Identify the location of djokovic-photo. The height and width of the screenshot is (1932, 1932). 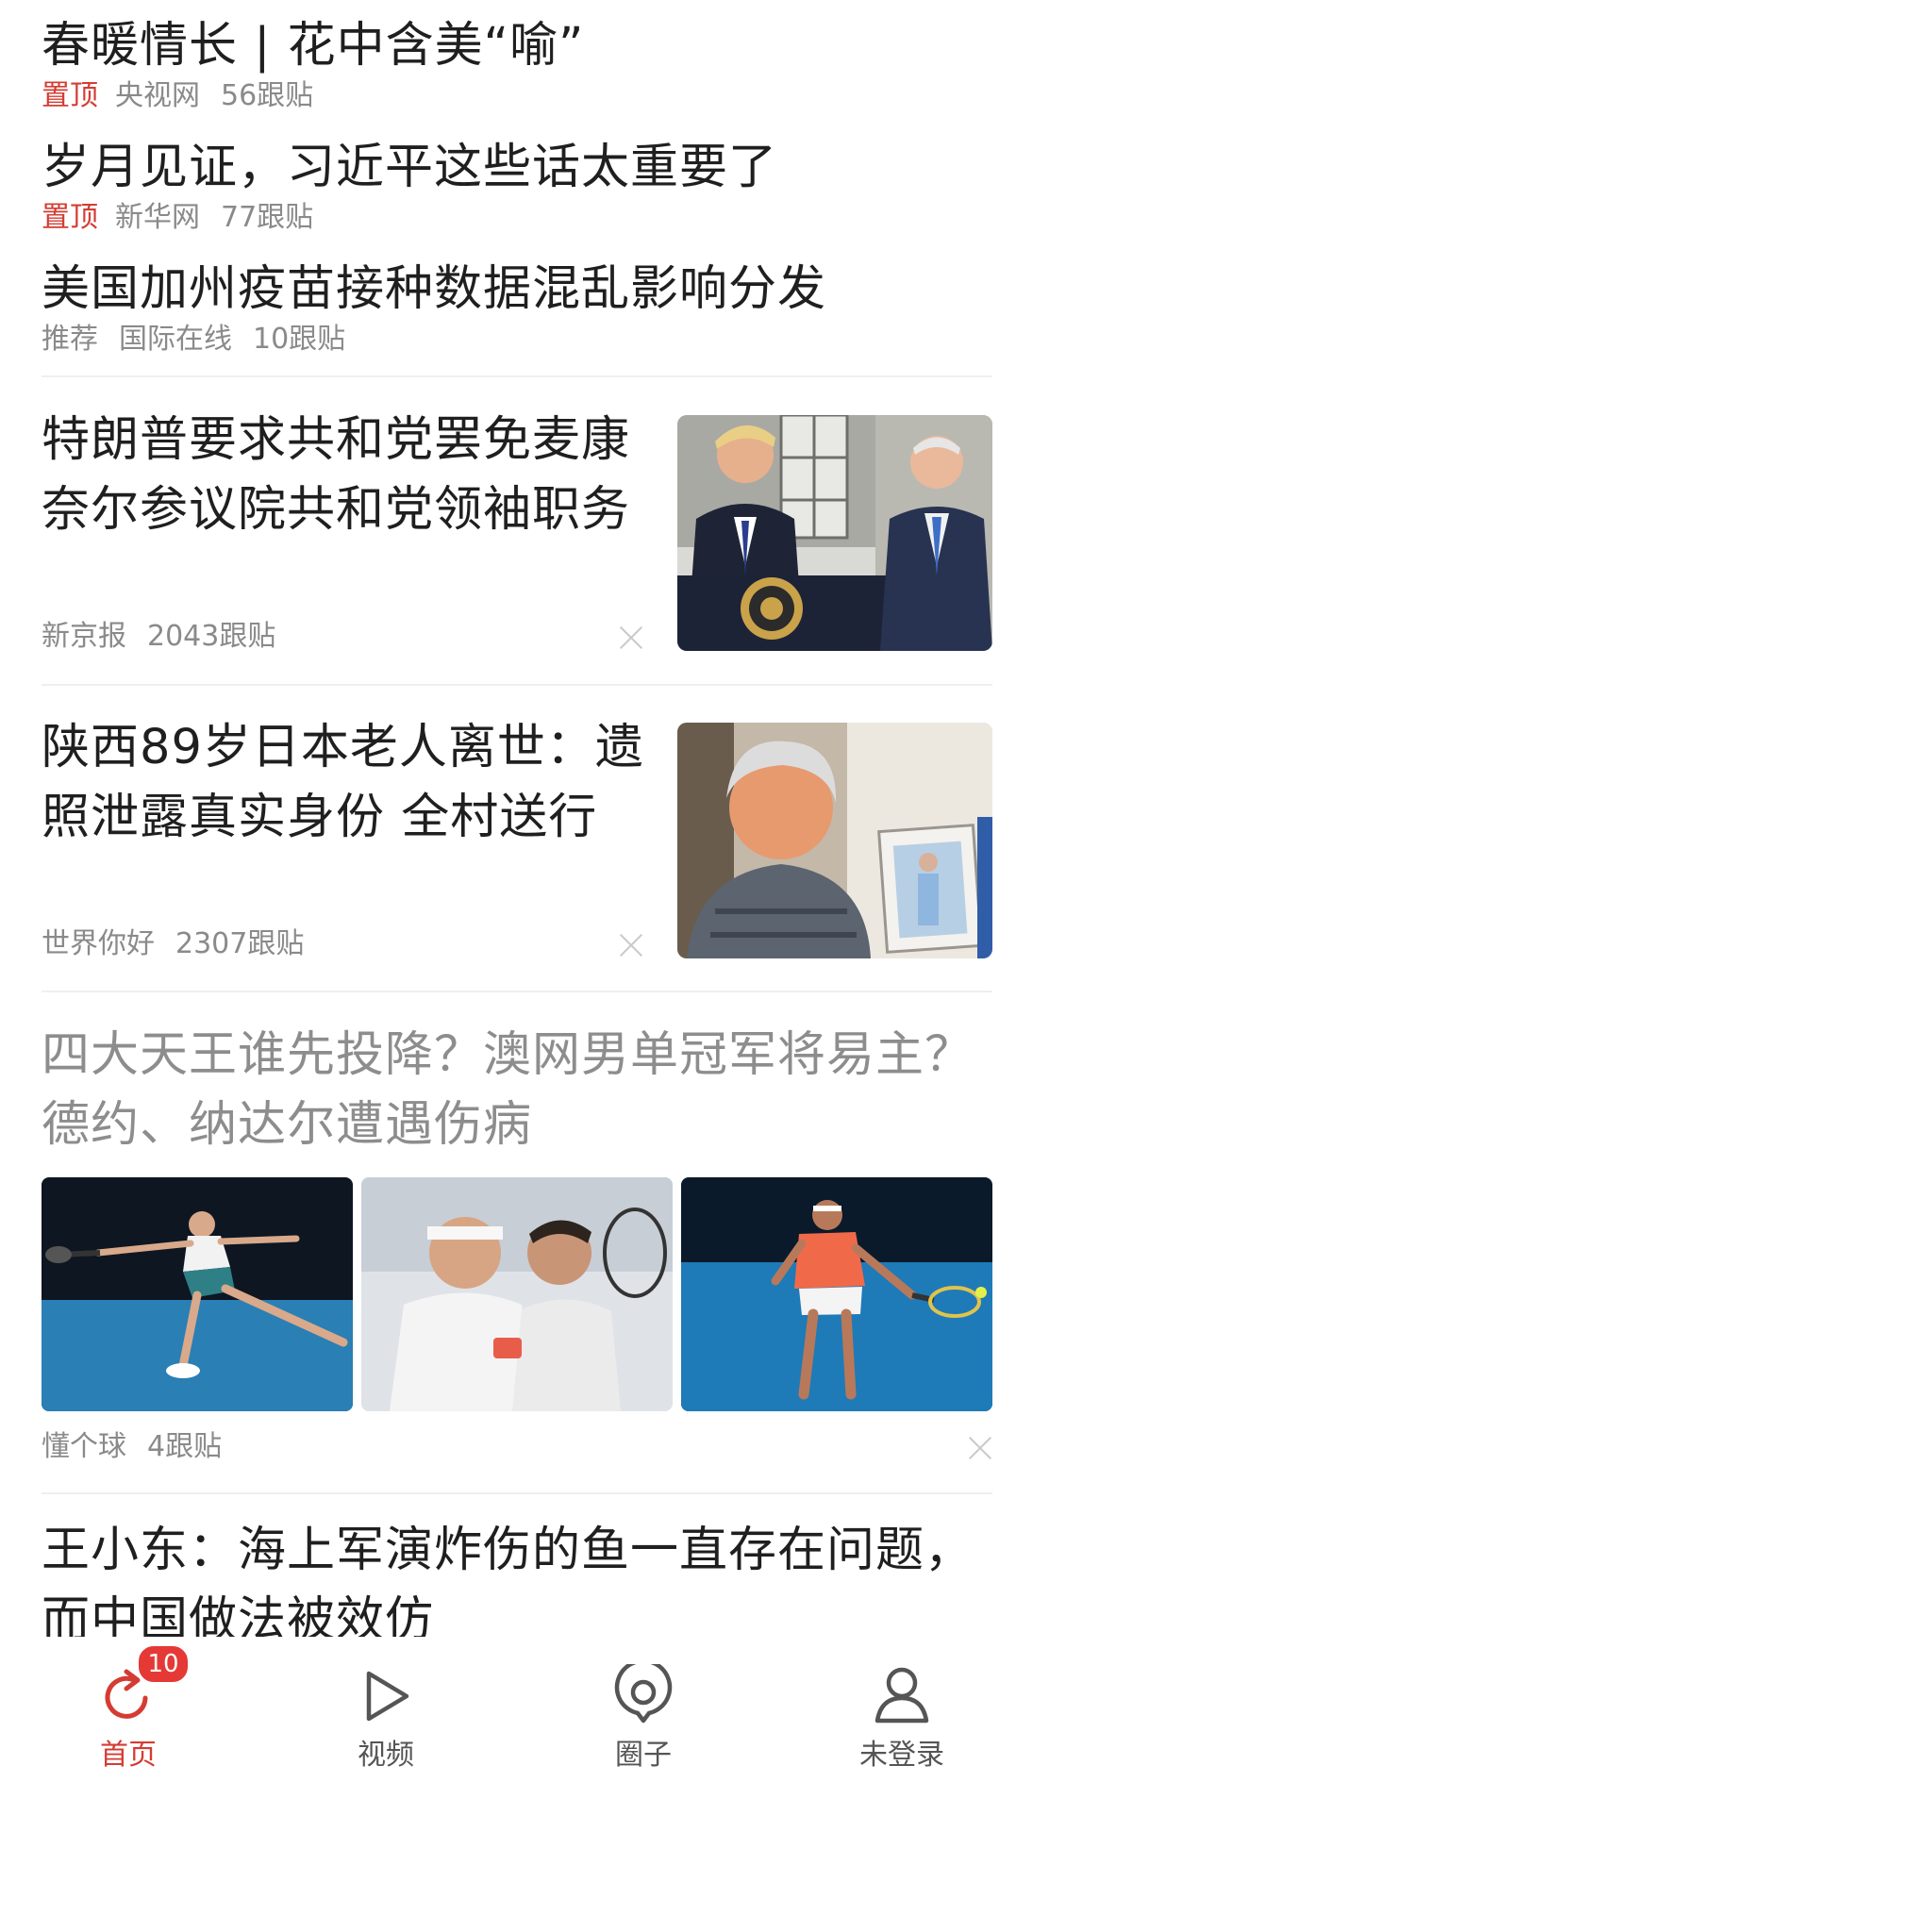
(198, 1294).